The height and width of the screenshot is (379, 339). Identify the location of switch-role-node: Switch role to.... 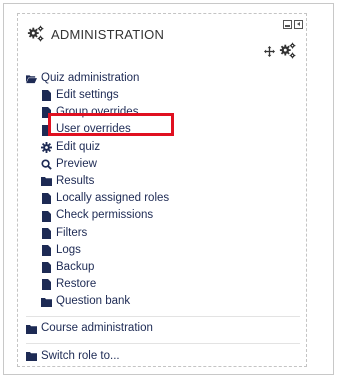
(164, 356).